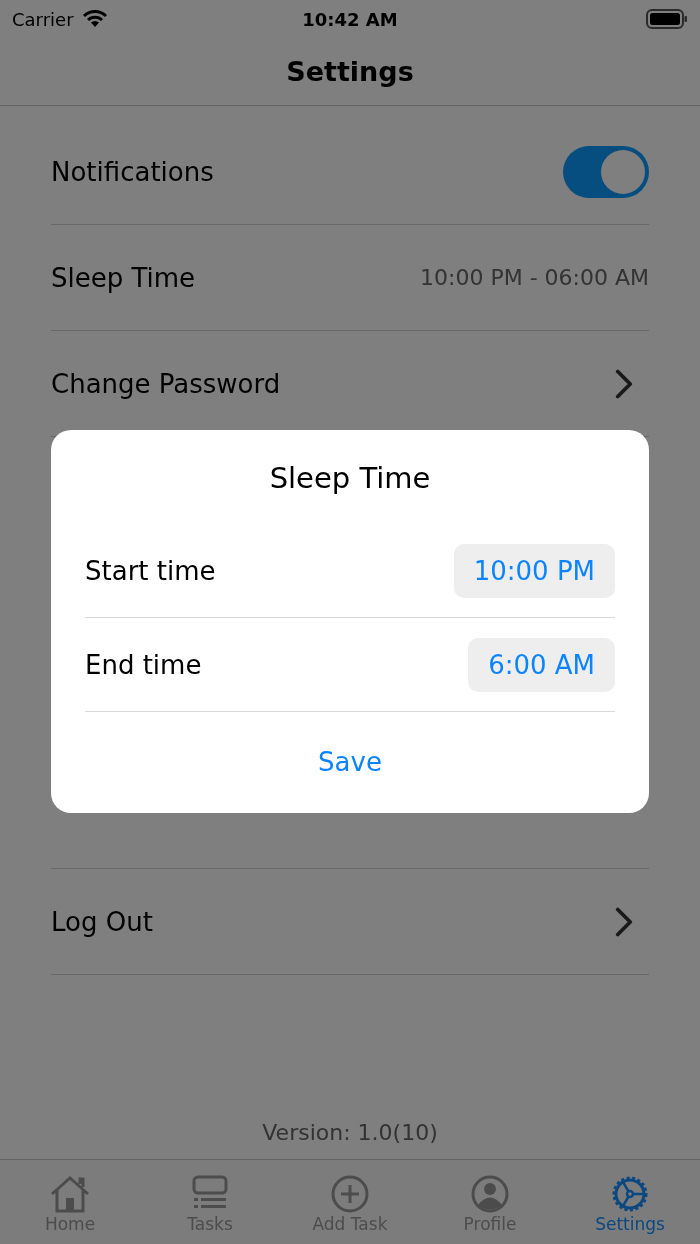 The image size is (700, 1244). I want to click on row-label: Notifications, so click(132, 171).